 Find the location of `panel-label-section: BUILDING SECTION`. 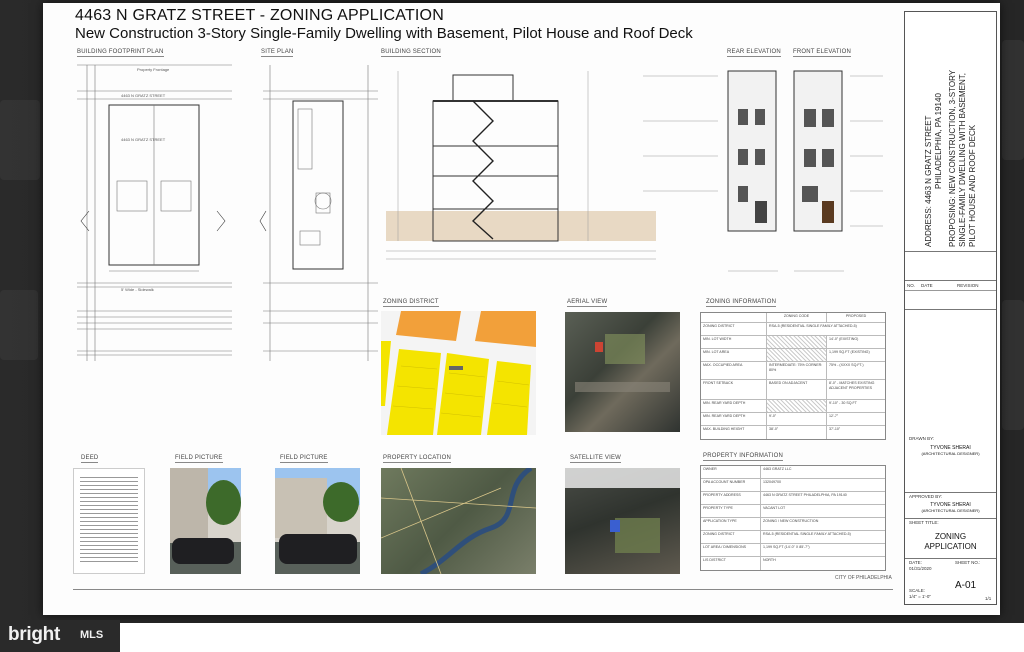

panel-label-section: BUILDING SECTION is located at coordinates (411, 52).